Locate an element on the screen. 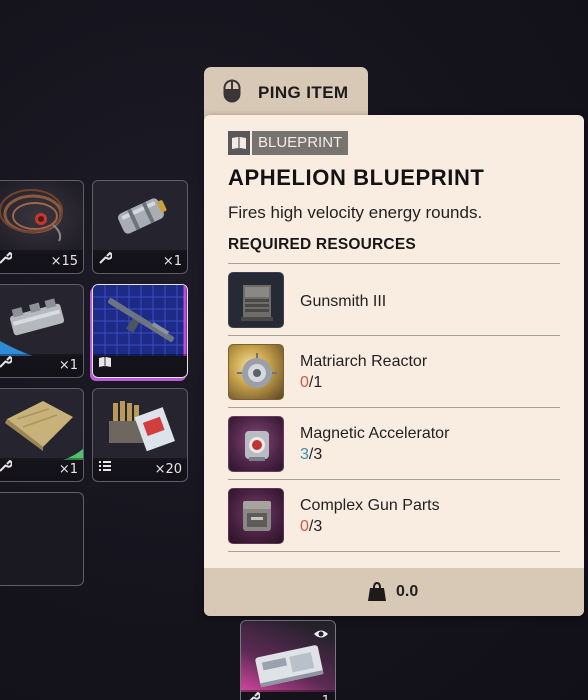  list-icon is located at coordinates (105, 468).